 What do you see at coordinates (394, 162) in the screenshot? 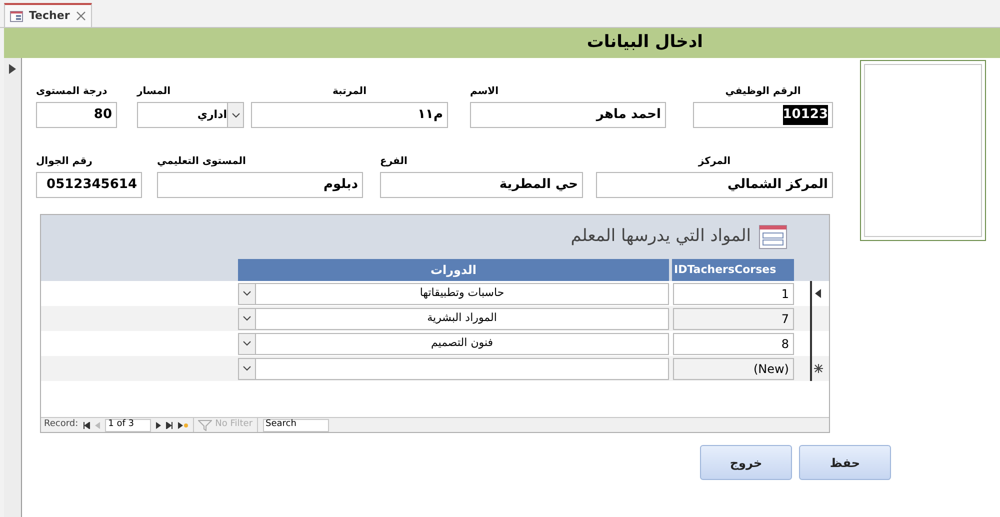
I see `field-label: الفرع` at bounding box center [394, 162].